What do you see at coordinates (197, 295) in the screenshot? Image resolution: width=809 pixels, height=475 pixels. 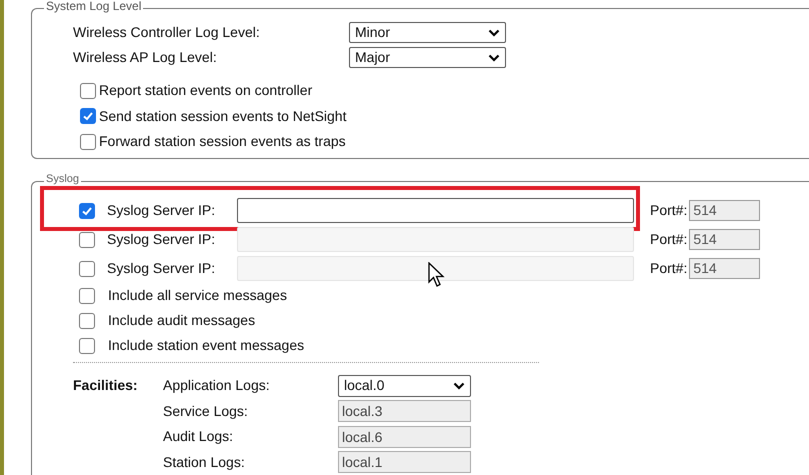 I see `checkbox-label: Include all service messages` at bounding box center [197, 295].